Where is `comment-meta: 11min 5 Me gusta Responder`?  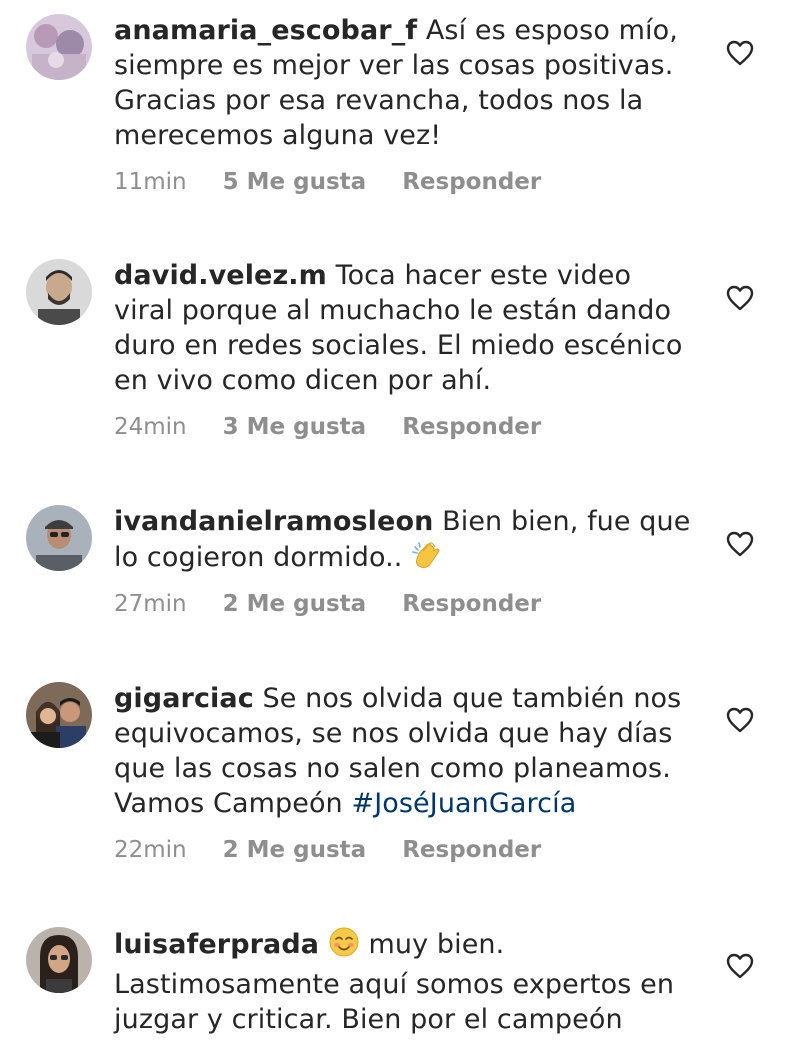 comment-meta: 11min 5 Me gusta Responder is located at coordinates (327, 182).